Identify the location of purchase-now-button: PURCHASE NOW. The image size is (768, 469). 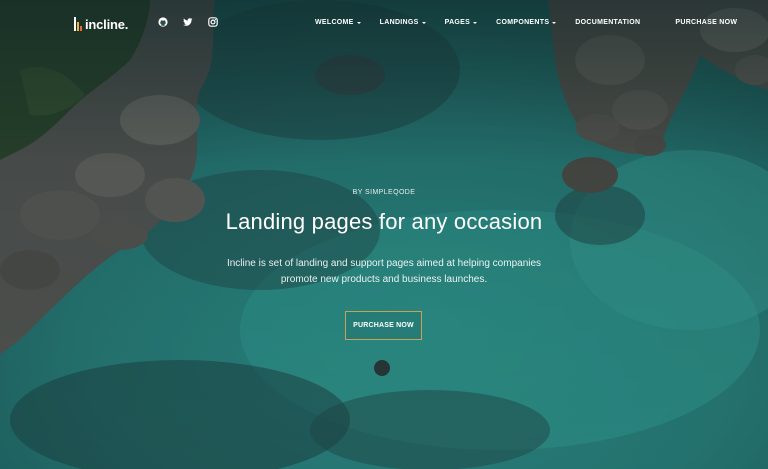
(383, 325).